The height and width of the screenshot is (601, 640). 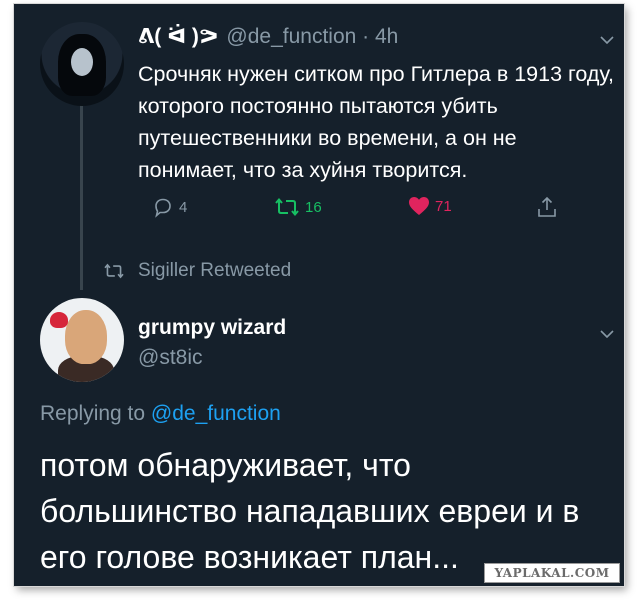 What do you see at coordinates (183, 207) in the screenshot?
I see `reply-count: 4` at bounding box center [183, 207].